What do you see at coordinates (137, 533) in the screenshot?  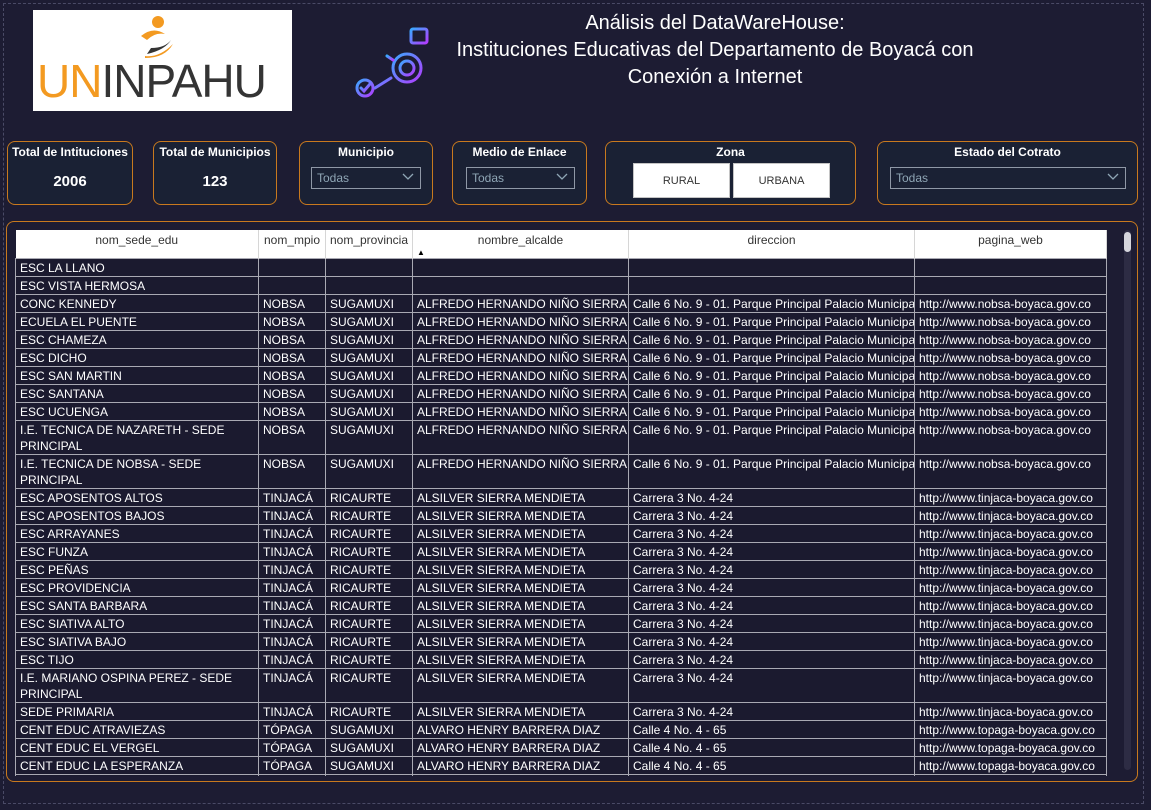 I see `table-cell-nom-sede-edu: ESC ARRAYANES` at bounding box center [137, 533].